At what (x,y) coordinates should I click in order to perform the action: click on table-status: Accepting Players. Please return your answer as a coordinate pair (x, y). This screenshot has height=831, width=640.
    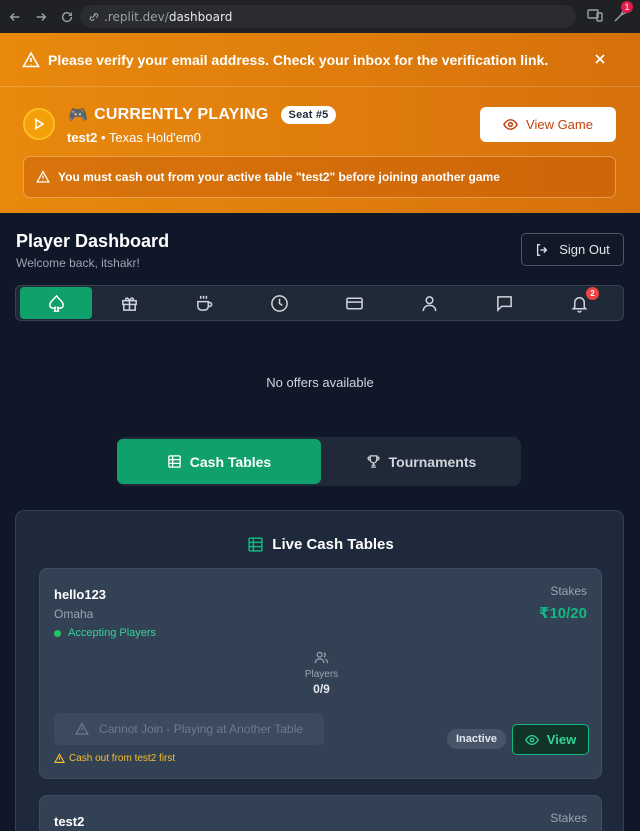
    Looking at the image, I should click on (105, 633).